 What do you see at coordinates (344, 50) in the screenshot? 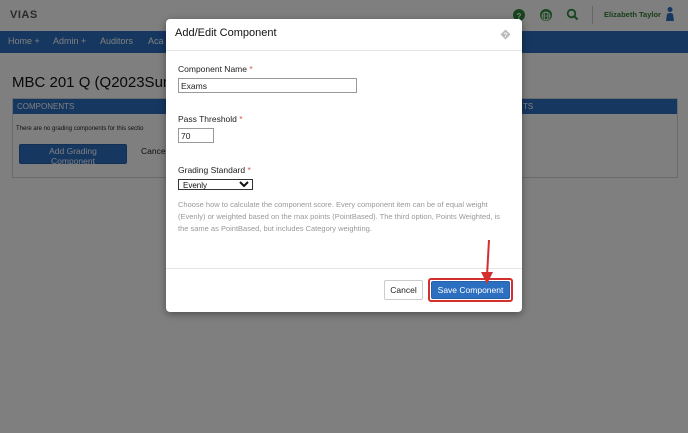
I see `dialog-header-divider` at bounding box center [344, 50].